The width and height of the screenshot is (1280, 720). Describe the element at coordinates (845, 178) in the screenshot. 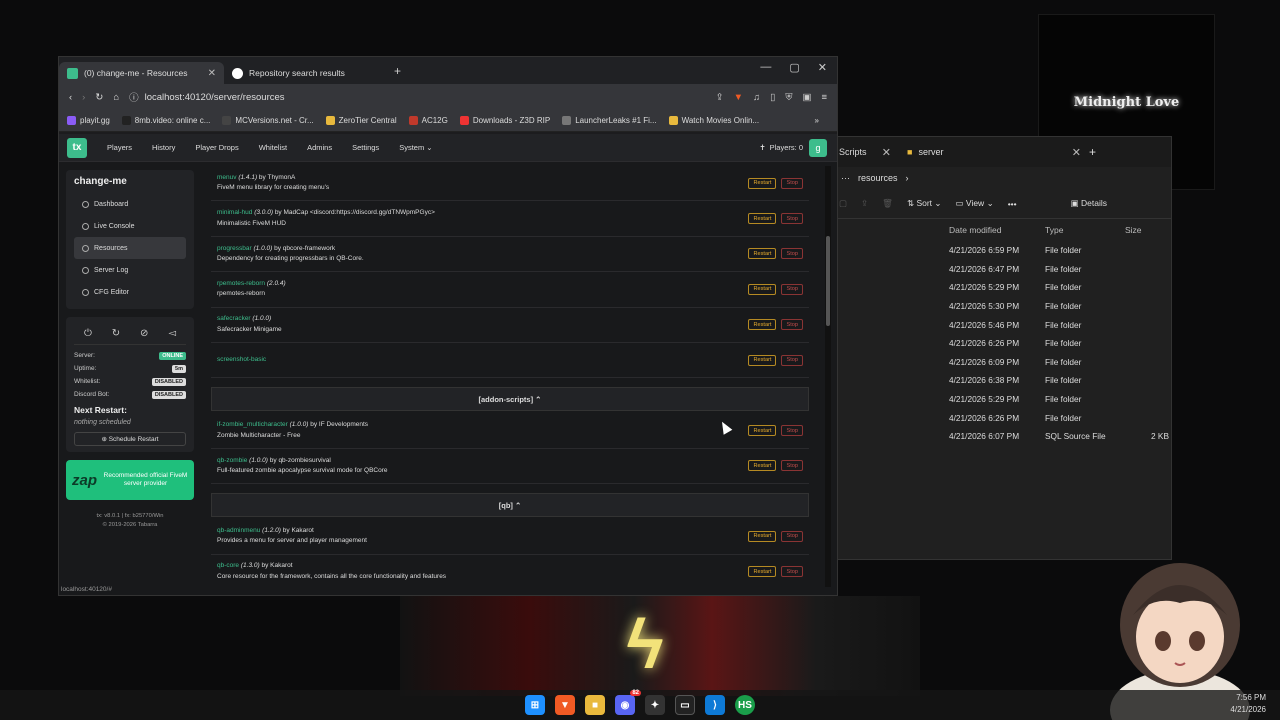

I see `more-icon: ···` at that location.